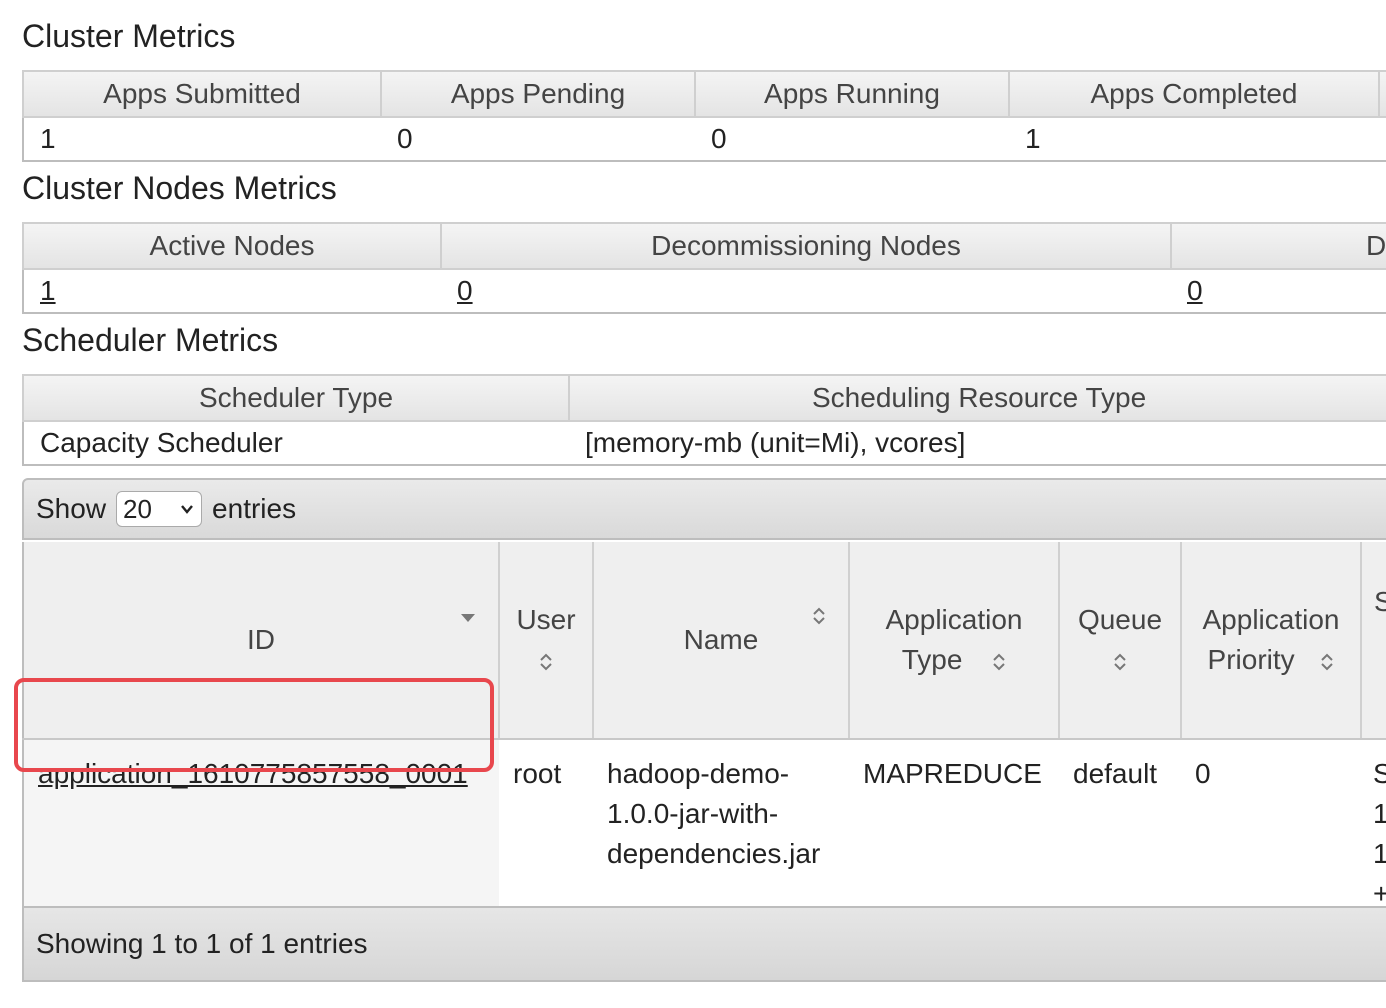 The image size is (1386, 1008). I want to click on cell-truncated: 0, so click(1278, 291).